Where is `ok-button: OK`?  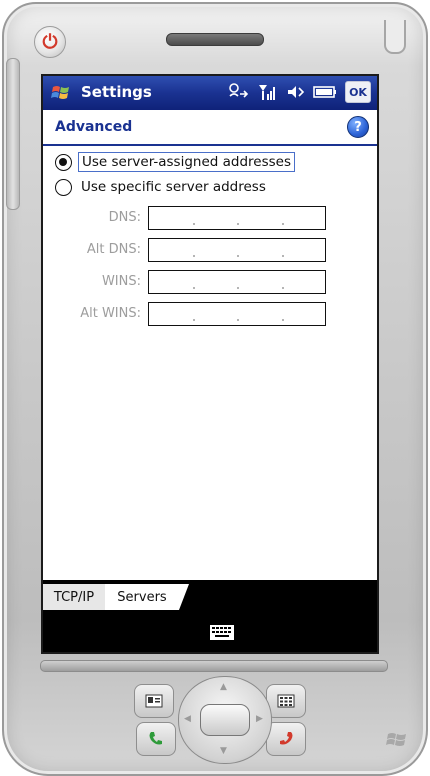
ok-button: OK is located at coordinates (358, 92).